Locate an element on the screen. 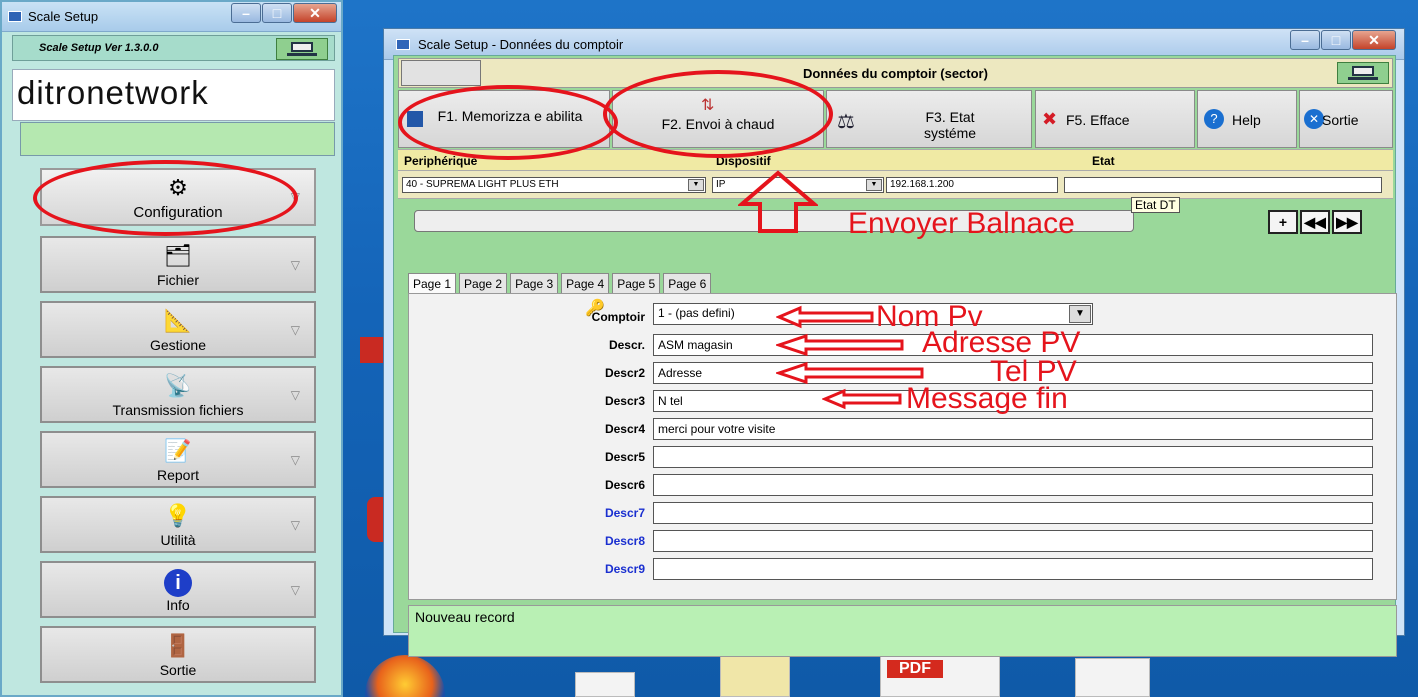  descr2-label: Descr2 is located at coordinates (624, 373).